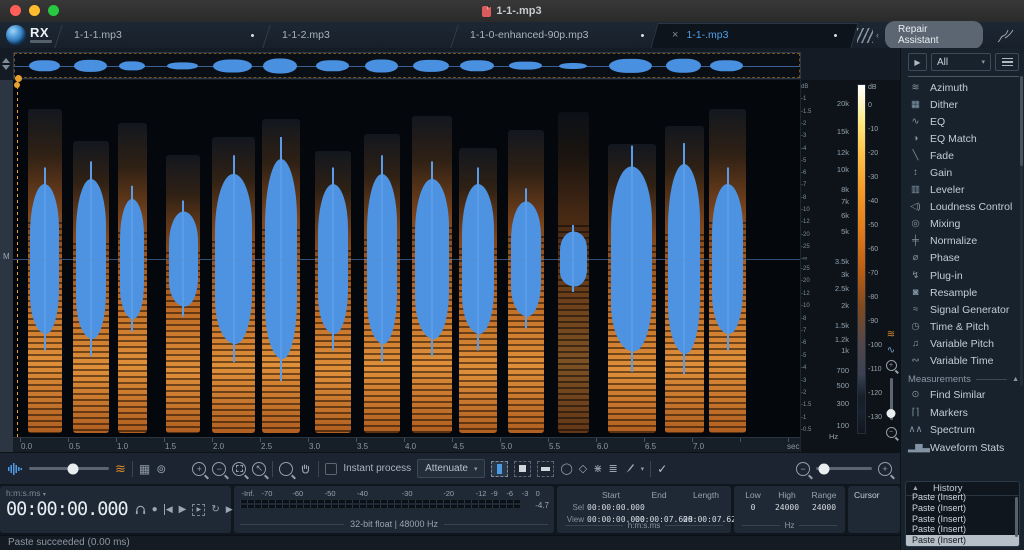  What do you see at coordinates (510, 493) in the screenshot?
I see `meter-scale-label: -6` at bounding box center [510, 493].